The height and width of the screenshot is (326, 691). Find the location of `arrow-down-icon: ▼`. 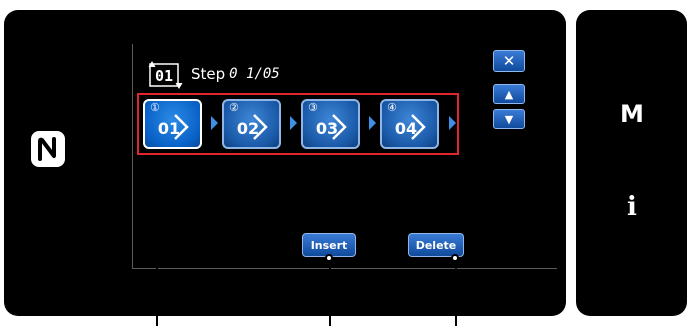

arrow-down-icon: ▼ is located at coordinates (509, 119).